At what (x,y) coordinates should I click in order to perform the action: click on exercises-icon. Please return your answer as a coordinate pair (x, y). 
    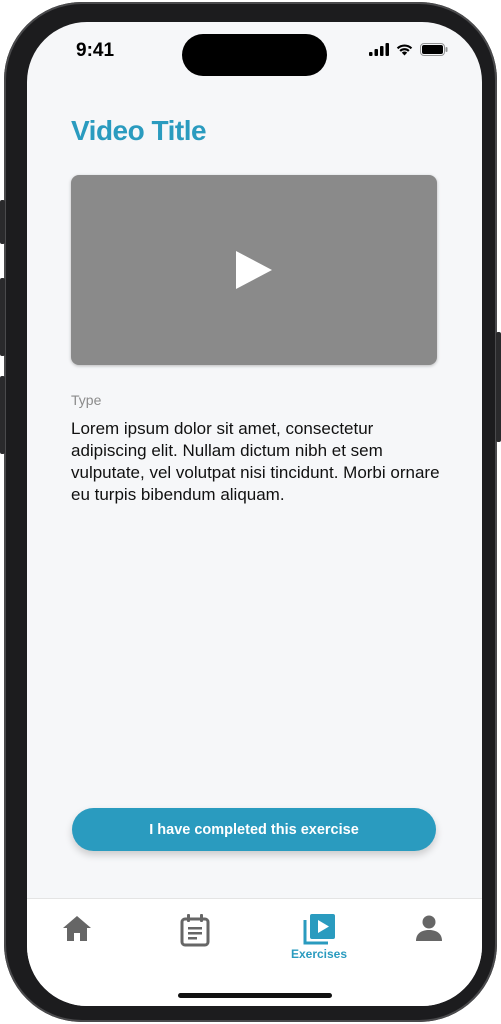
    Looking at the image, I should click on (319, 929).